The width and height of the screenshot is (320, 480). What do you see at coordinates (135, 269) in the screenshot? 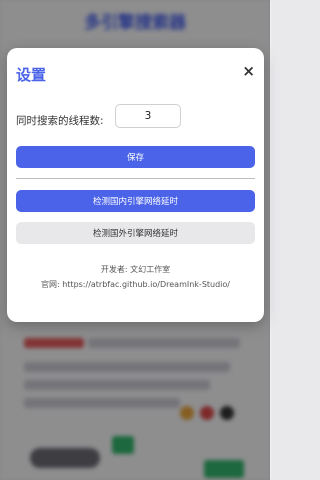
I see `developer-info: 开发者: 文幻工作室` at bounding box center [135, 269].